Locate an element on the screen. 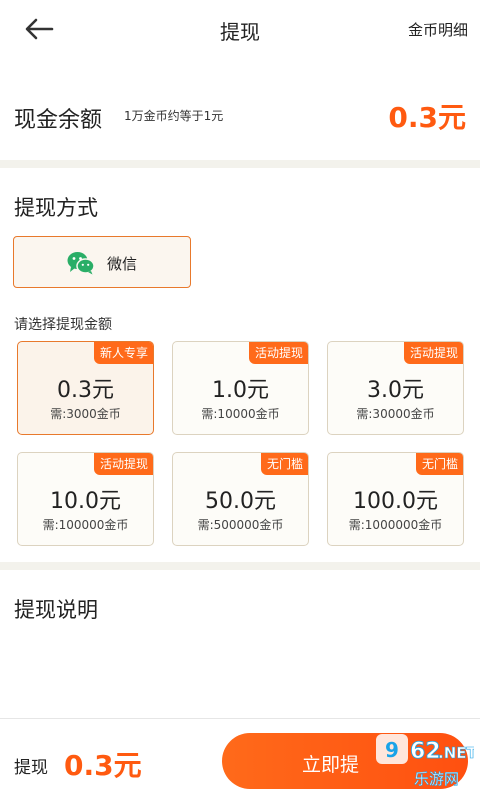  card-amount: 10.0元 is located at coordinates (85, 501).